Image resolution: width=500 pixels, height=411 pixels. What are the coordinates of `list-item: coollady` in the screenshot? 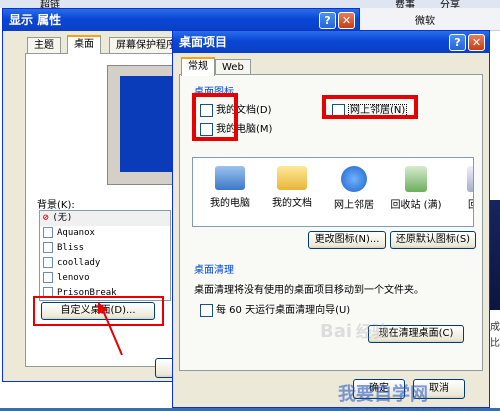 It's located at (105, 263).